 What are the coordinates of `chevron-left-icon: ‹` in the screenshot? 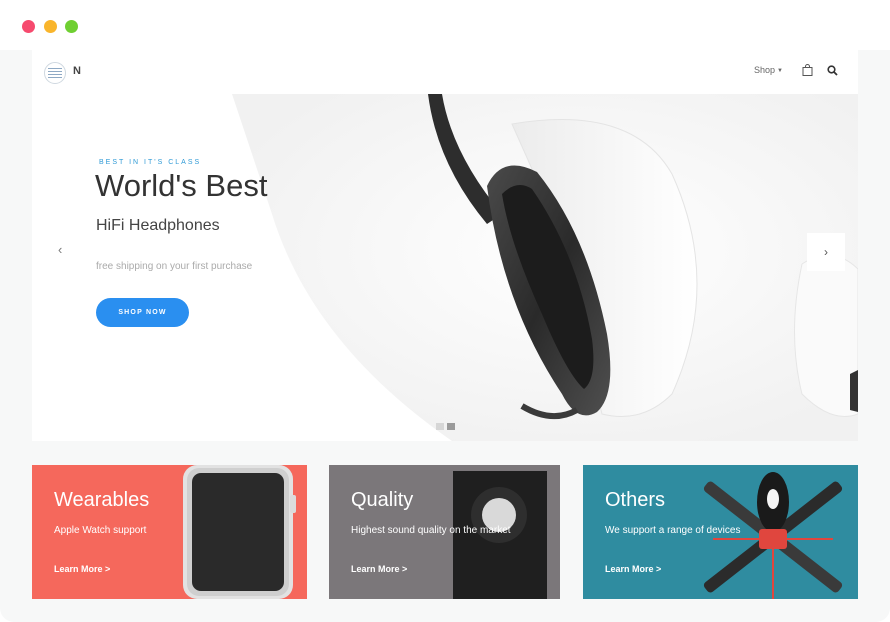 It's located at (60, 249).